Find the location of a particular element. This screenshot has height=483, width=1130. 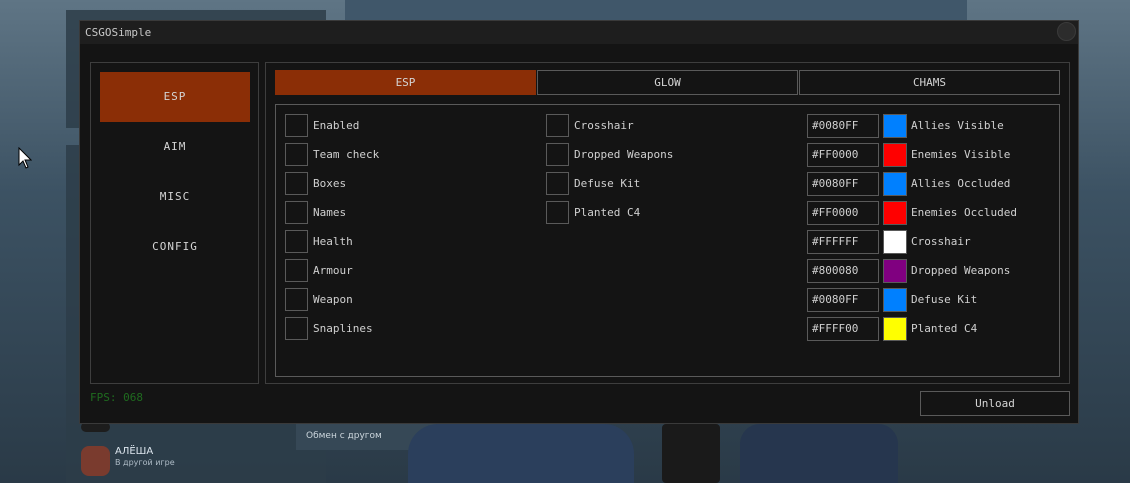

color-row-crosshair: #FFFFFF Crosshair is located at coordinates (932, 242).